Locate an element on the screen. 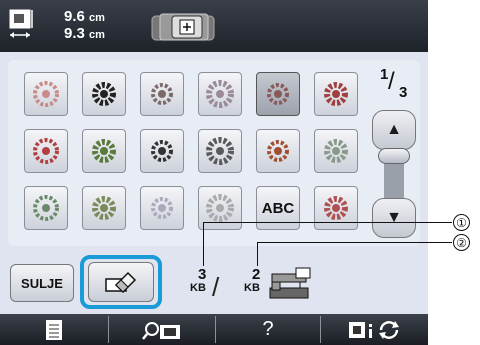 Image resolution: width=480 pixels, height=345 pixels. pattern-tile-horseshoe is located at coordinates (220, 208).